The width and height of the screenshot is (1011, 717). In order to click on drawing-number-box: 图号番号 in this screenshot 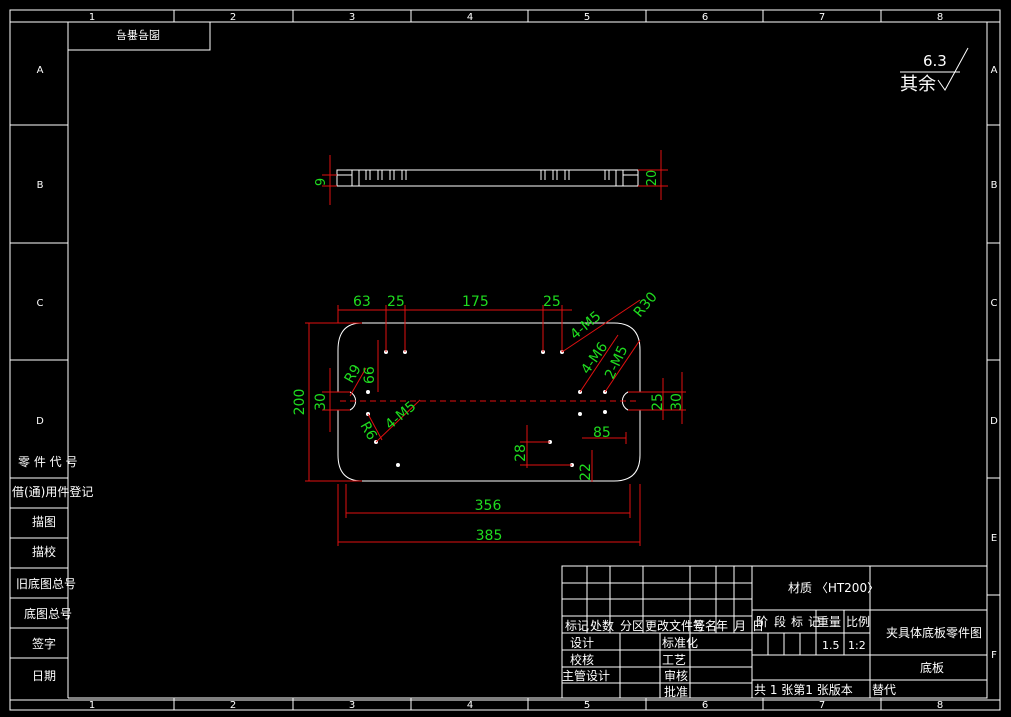, I will do `click(139, 36)`.